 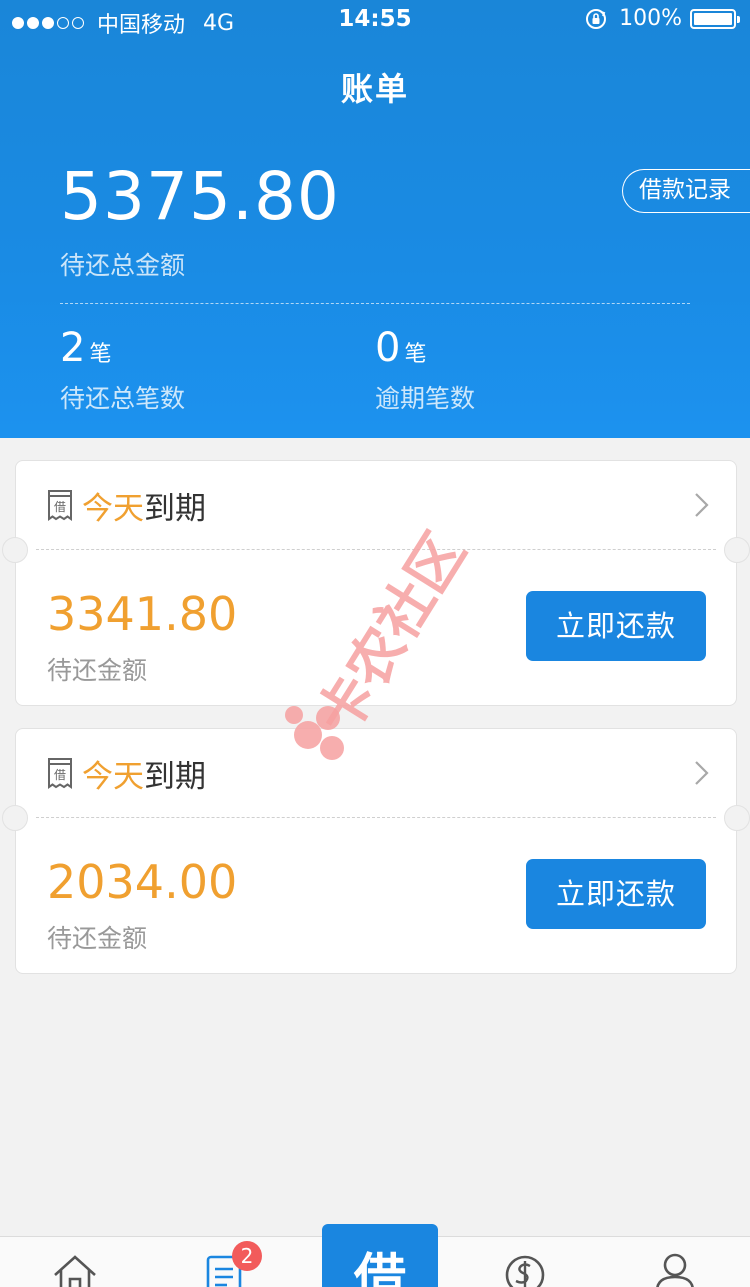 I want to click on pending-count: 2, so click(x=73, y=348).